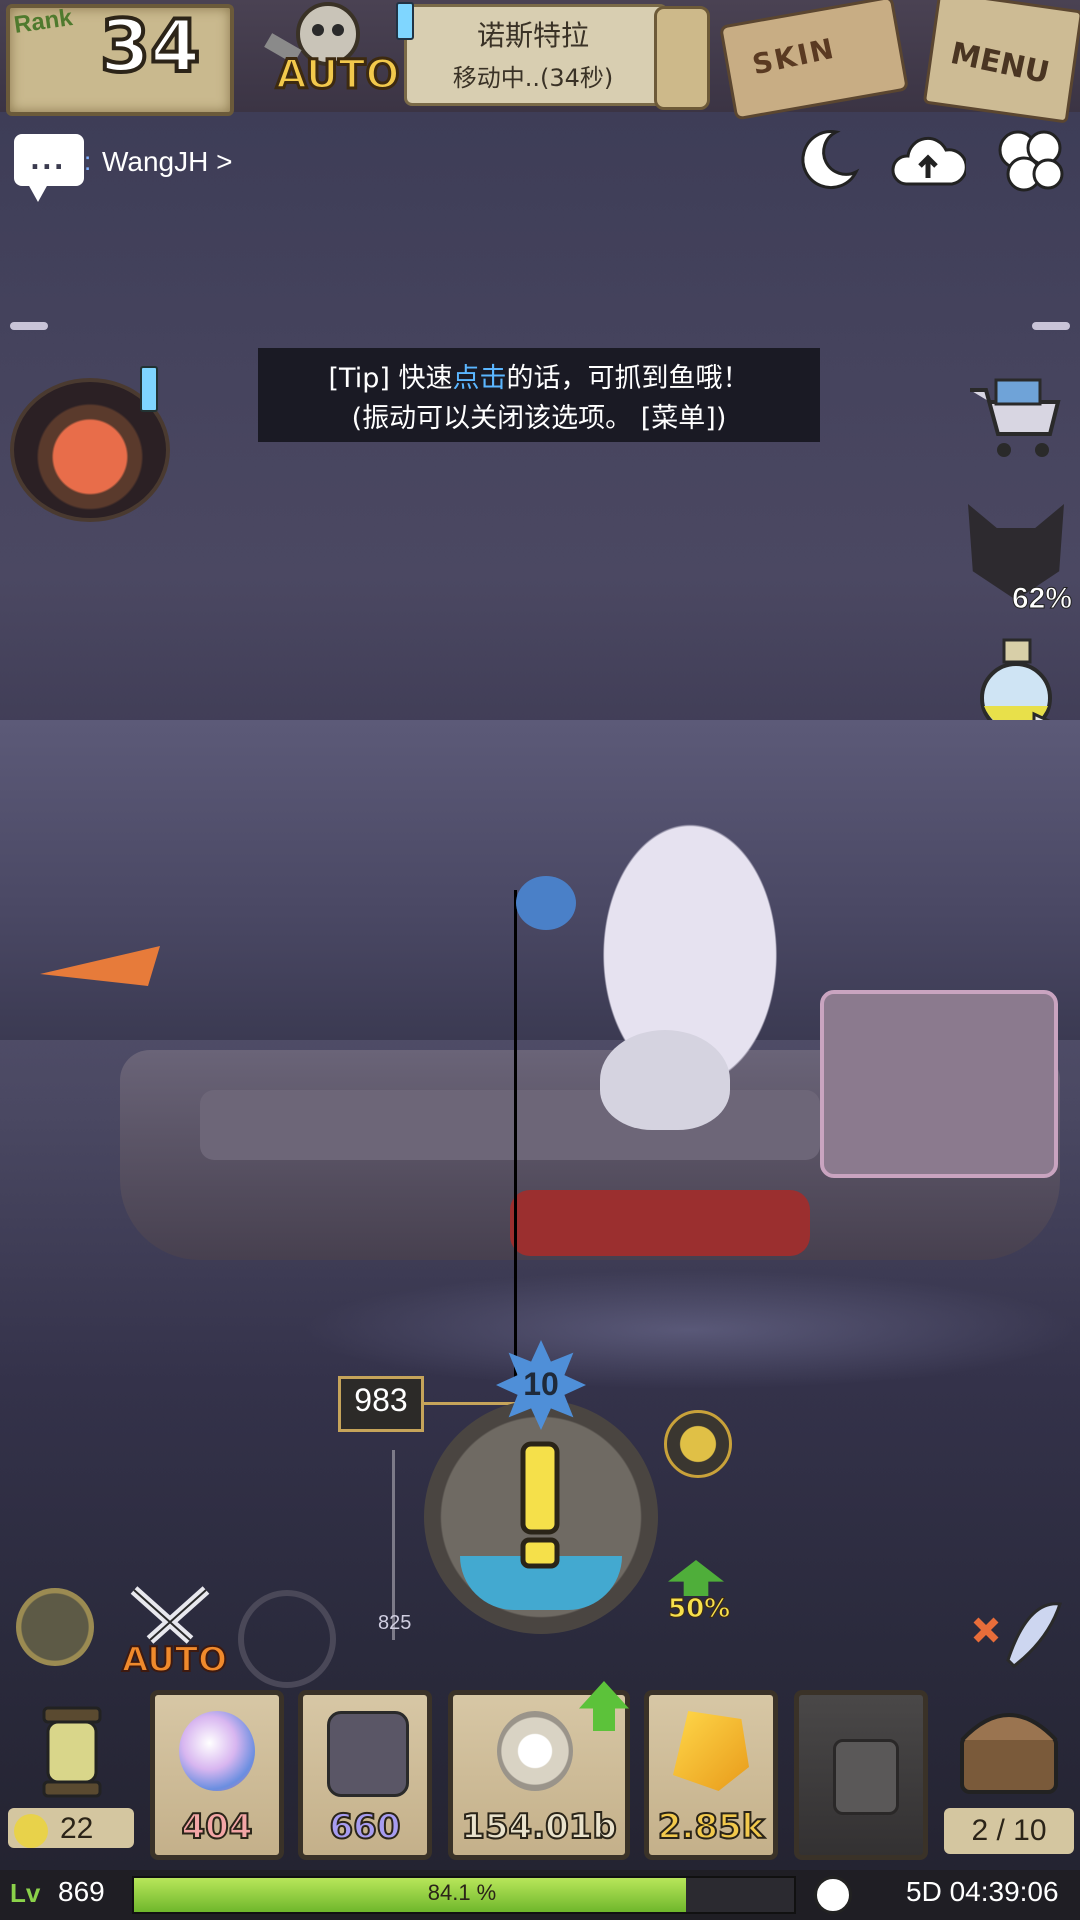 This screenshot has height=1920, width=1080. What do you see at coordinates (833, 1895) in the screenshot?
I see `clock-icon` at bounding box center [833, 1895].